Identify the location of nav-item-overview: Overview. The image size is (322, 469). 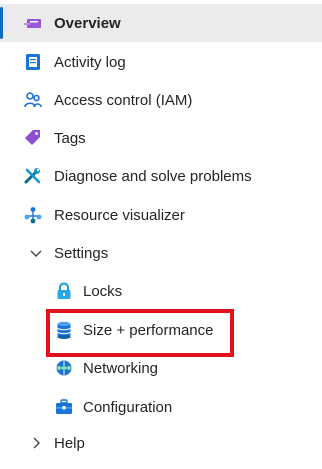
(161, 23).